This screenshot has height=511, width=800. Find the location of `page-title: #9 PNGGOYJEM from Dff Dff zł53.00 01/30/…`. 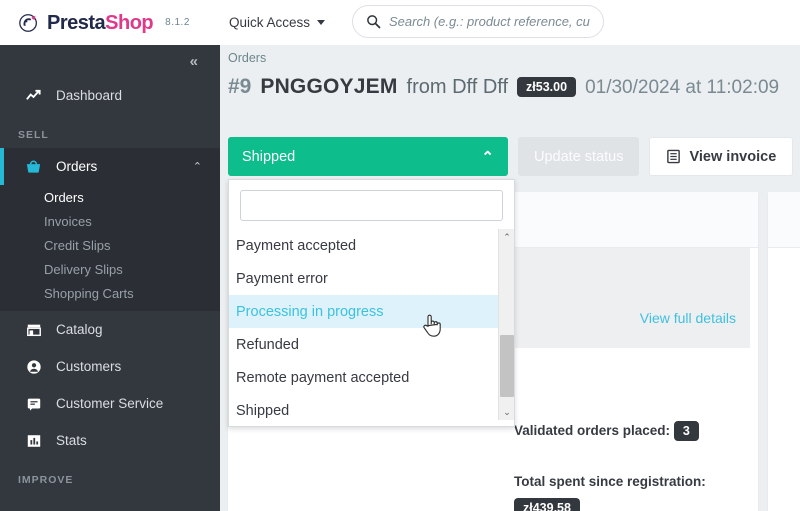

page-title: #9 PNGGOYJEM from Dff Dff zł53.00 01/30/… is located at coordinates (510, 82).